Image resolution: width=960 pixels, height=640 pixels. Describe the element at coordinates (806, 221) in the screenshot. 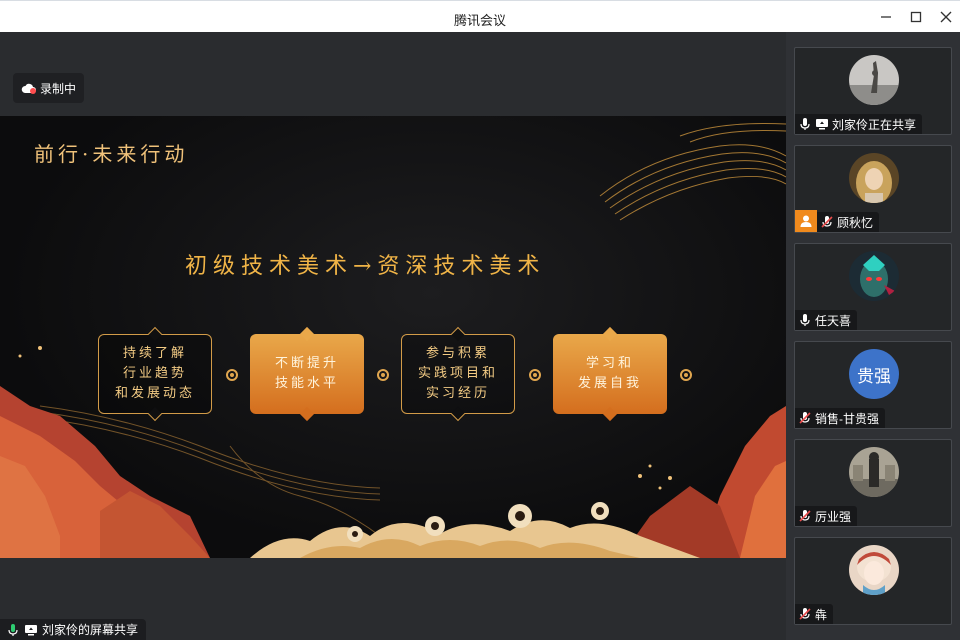

I see `host-badge-icon` at that location.